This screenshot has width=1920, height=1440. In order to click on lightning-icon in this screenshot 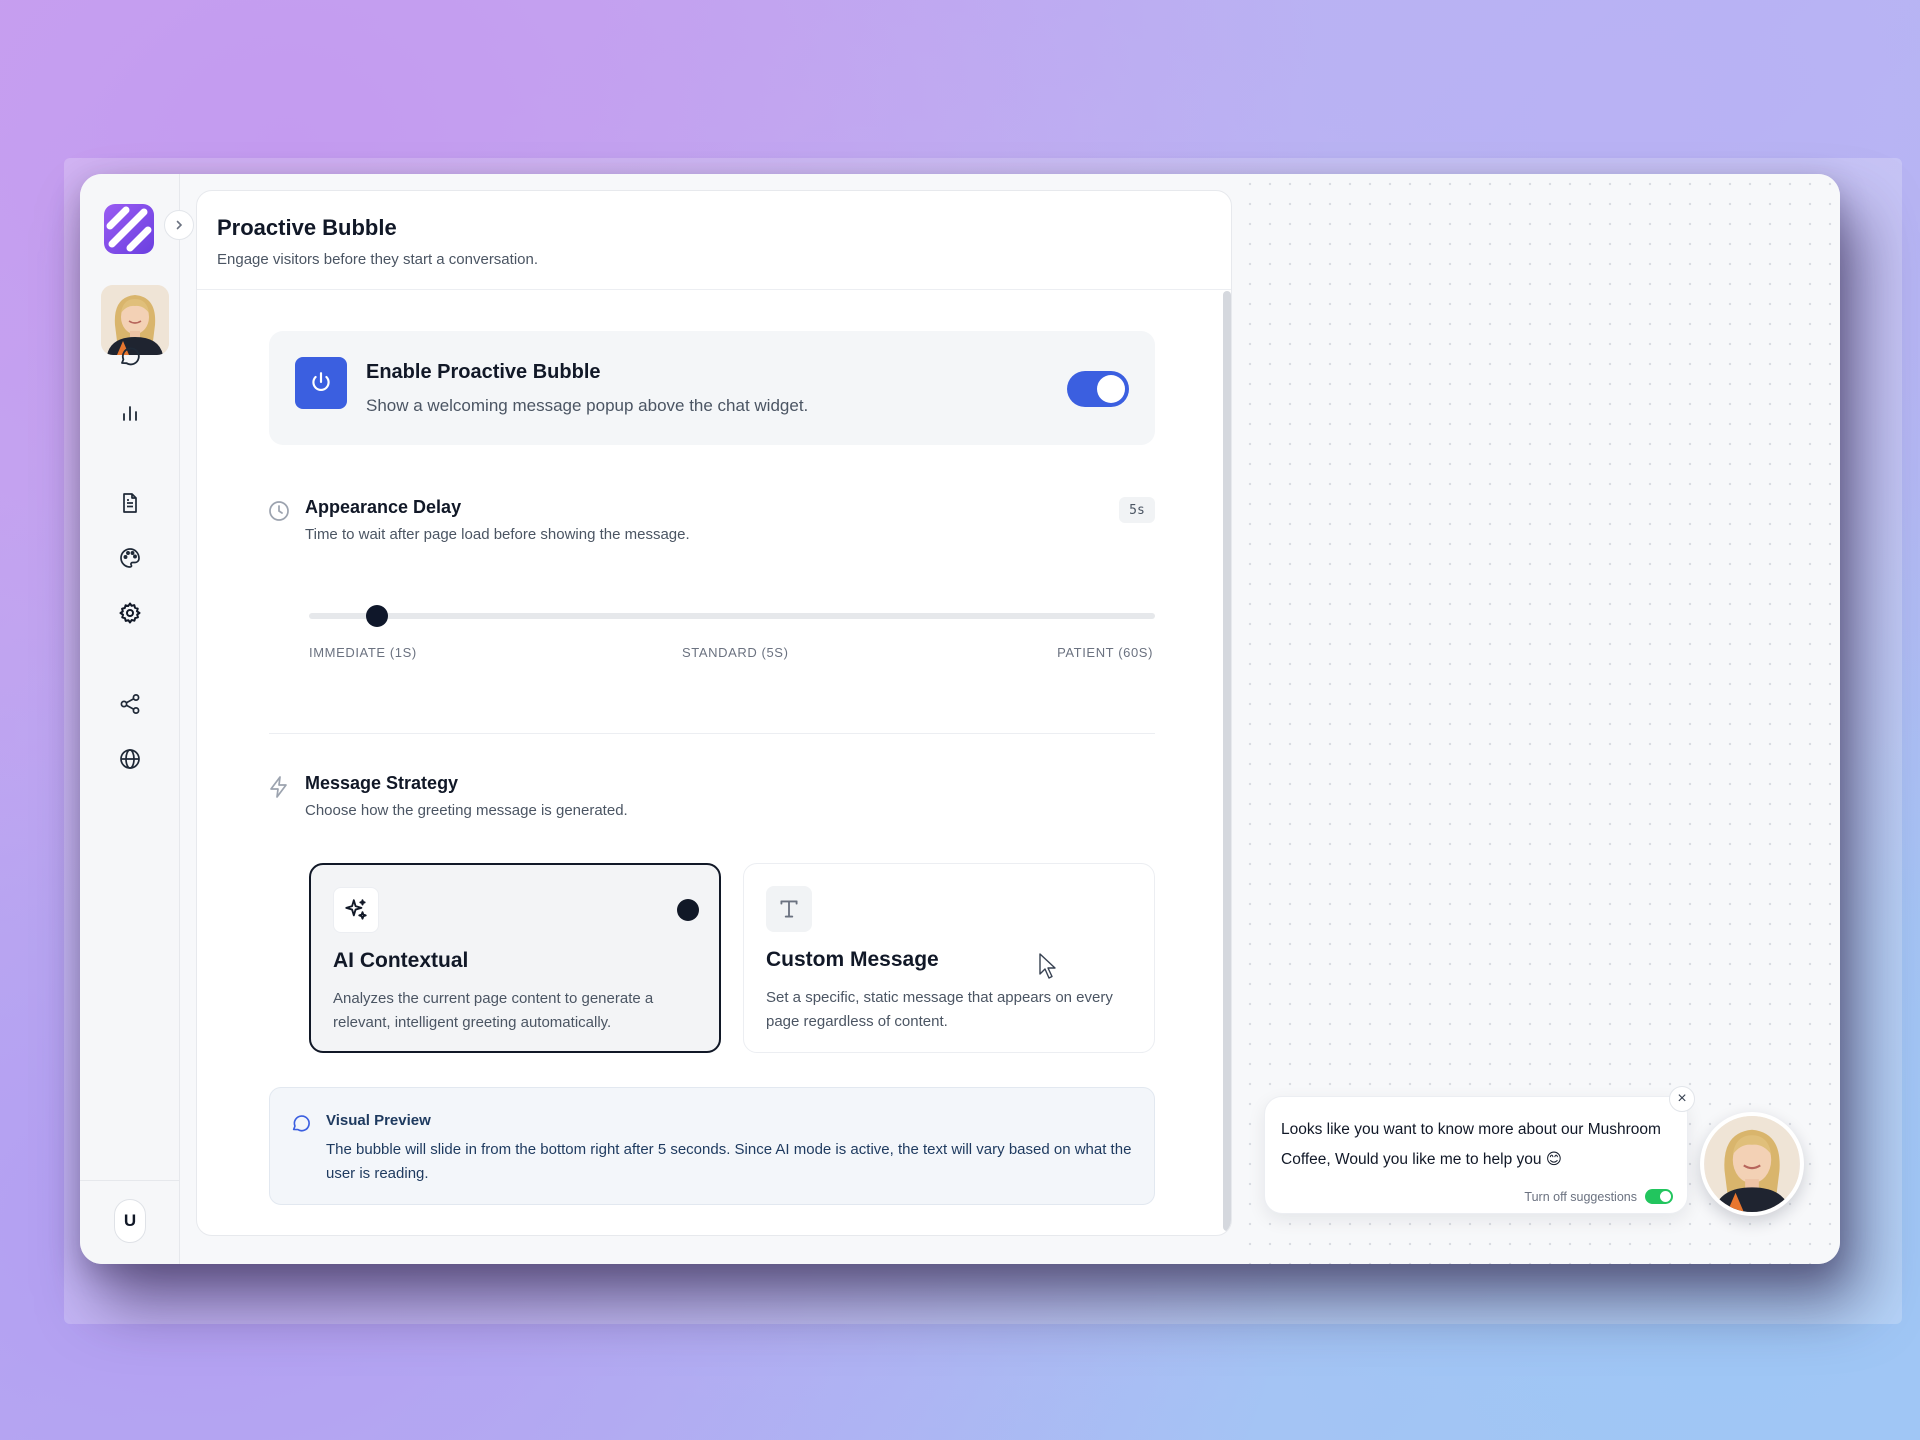, I will do `click(279, 787)`.